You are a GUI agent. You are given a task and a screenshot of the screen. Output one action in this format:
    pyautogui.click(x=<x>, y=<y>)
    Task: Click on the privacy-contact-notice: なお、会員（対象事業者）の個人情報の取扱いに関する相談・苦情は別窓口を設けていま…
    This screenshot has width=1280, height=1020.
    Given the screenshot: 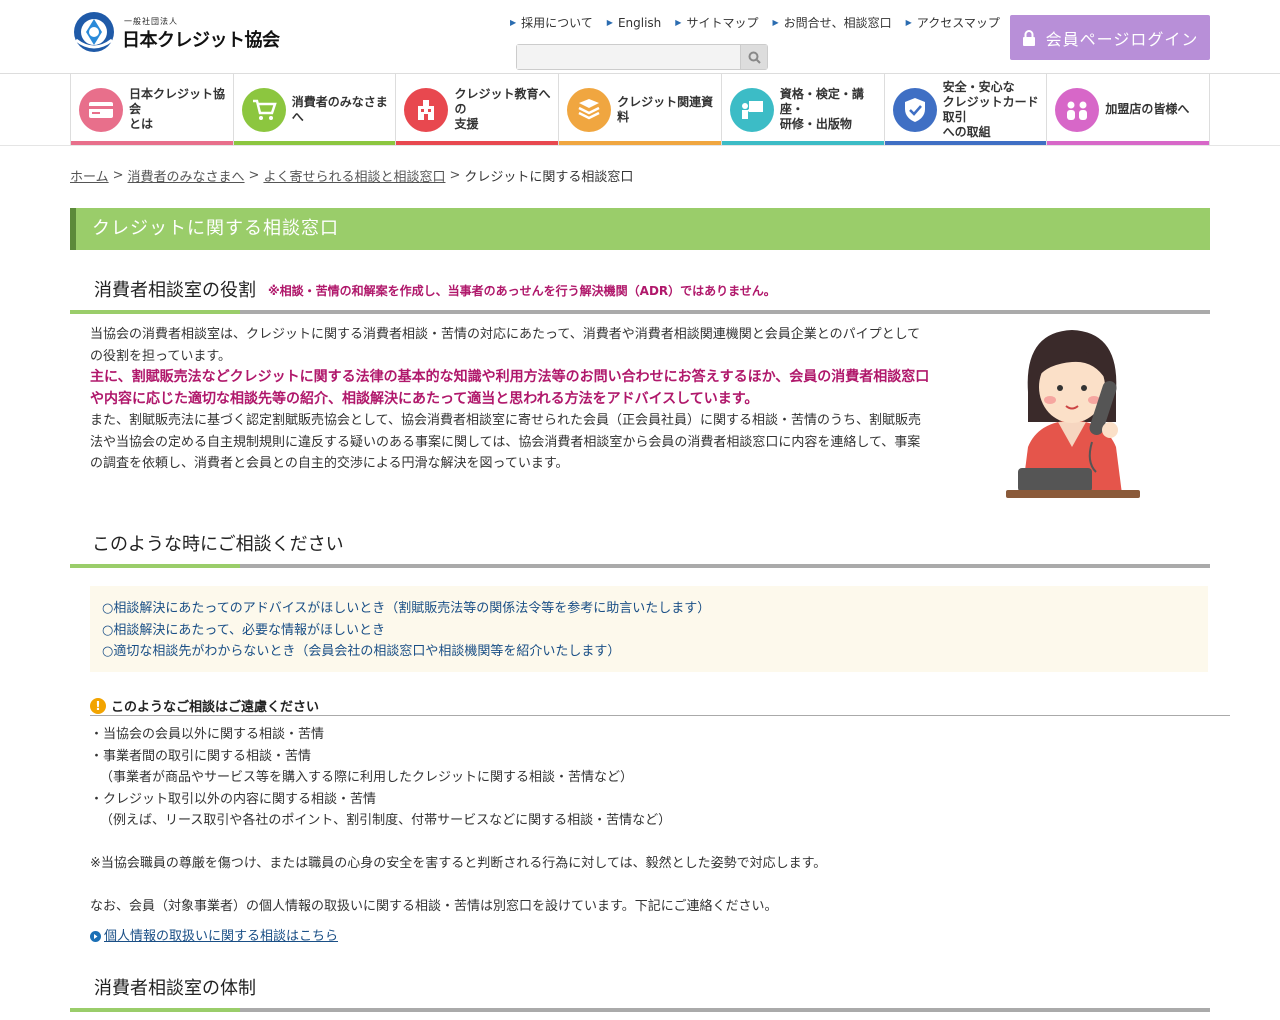 What is the action you would take?
    pyautogui.click(x=434, y=906)
    